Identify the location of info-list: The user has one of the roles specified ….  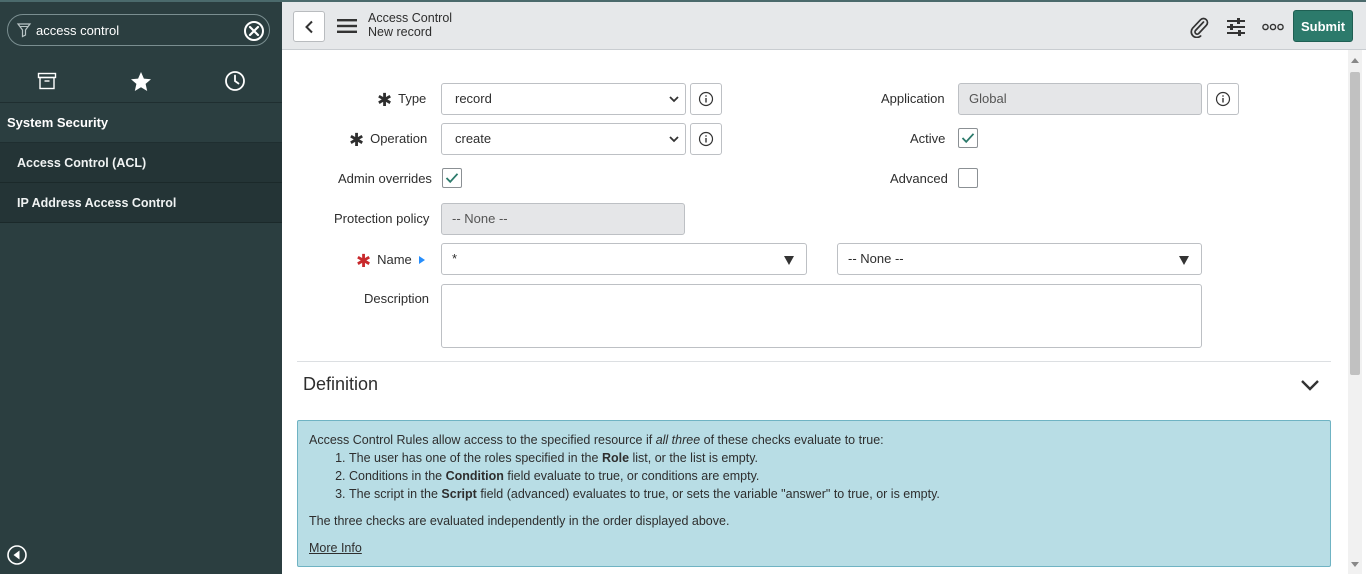
(814, 476).